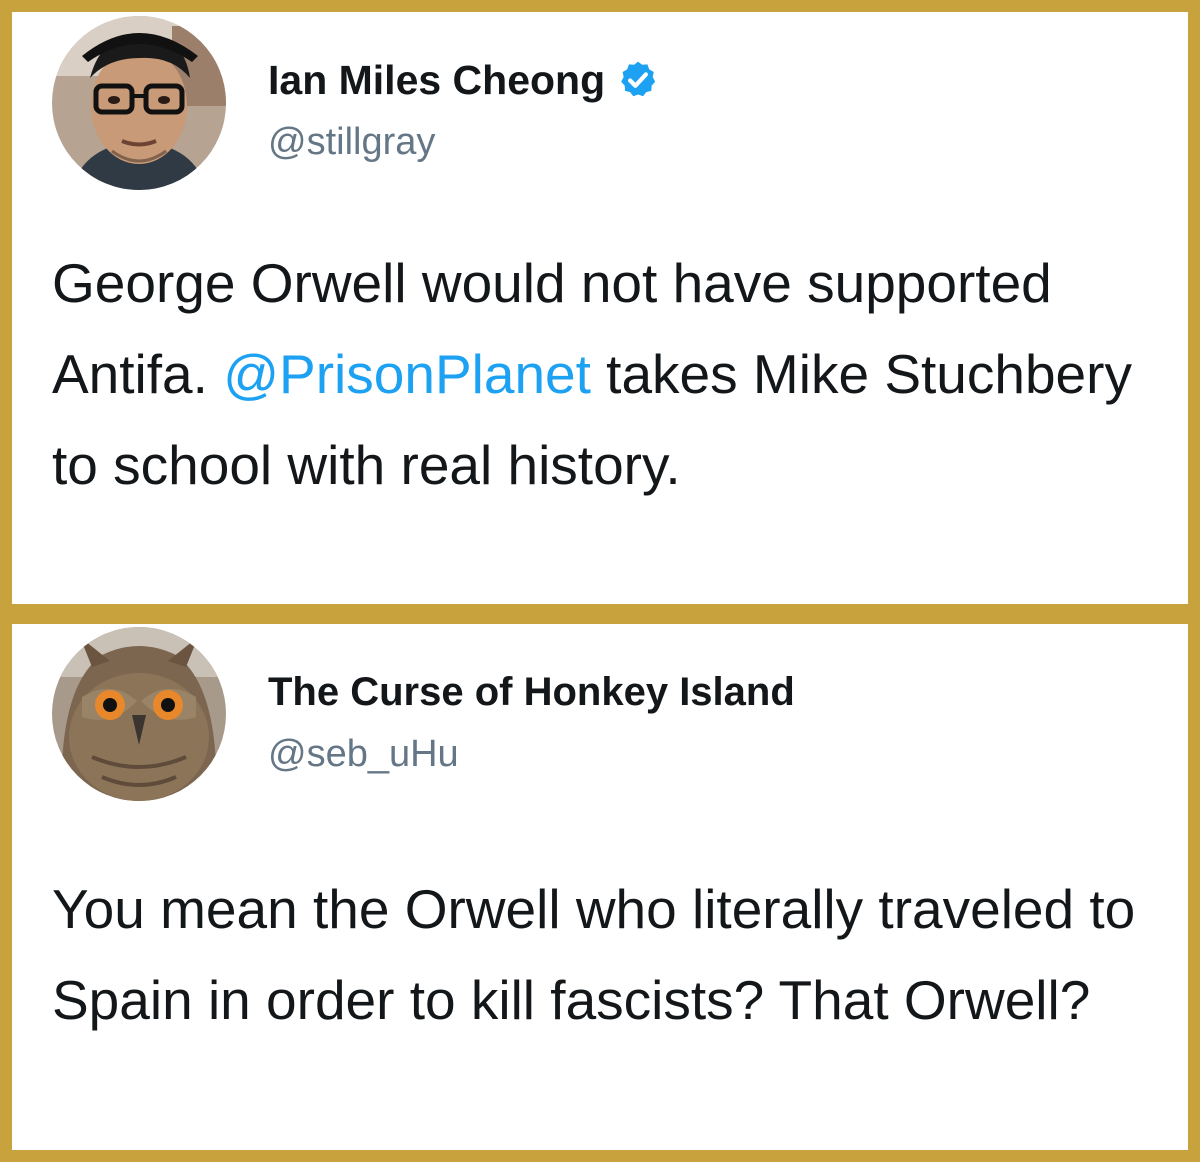 This screenshot has height=1162, width=1200. I want to click on owl-avatar-icon, so click(139, 714).